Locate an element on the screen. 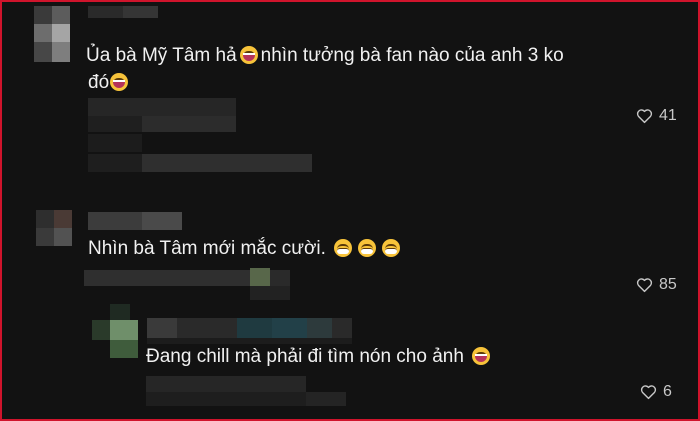 This screenshot has height=421, width=700. like-button-2: 85 is located at coordinates (656, 285).